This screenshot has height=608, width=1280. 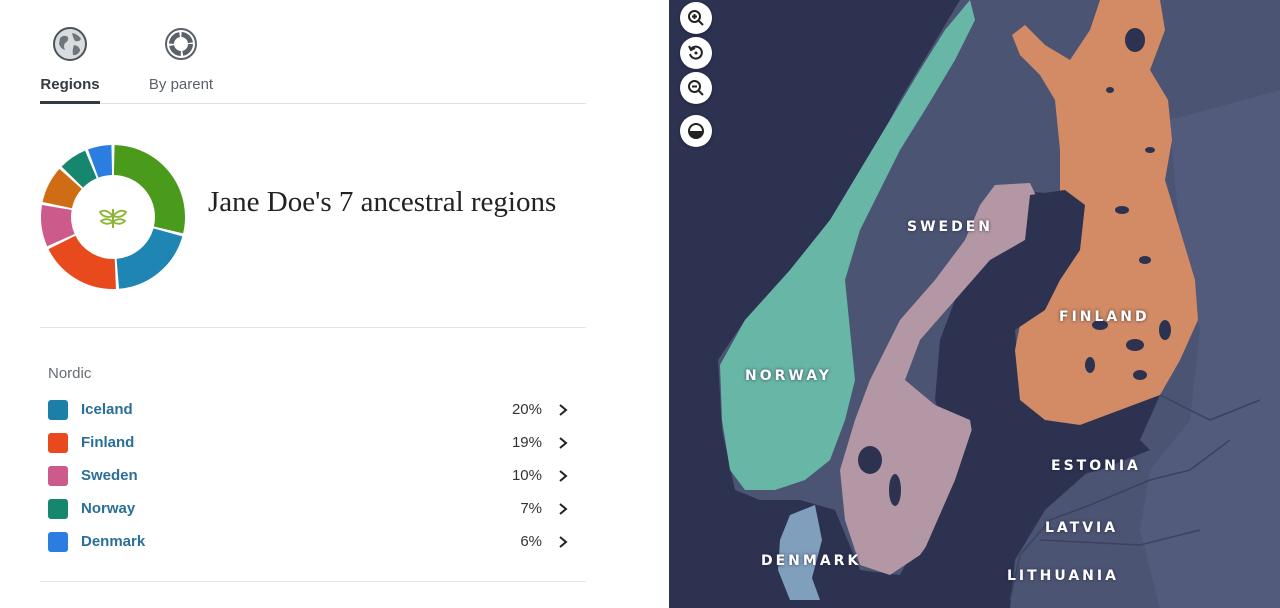 I want to click on contrast-icon, so click(x=696, y=131).